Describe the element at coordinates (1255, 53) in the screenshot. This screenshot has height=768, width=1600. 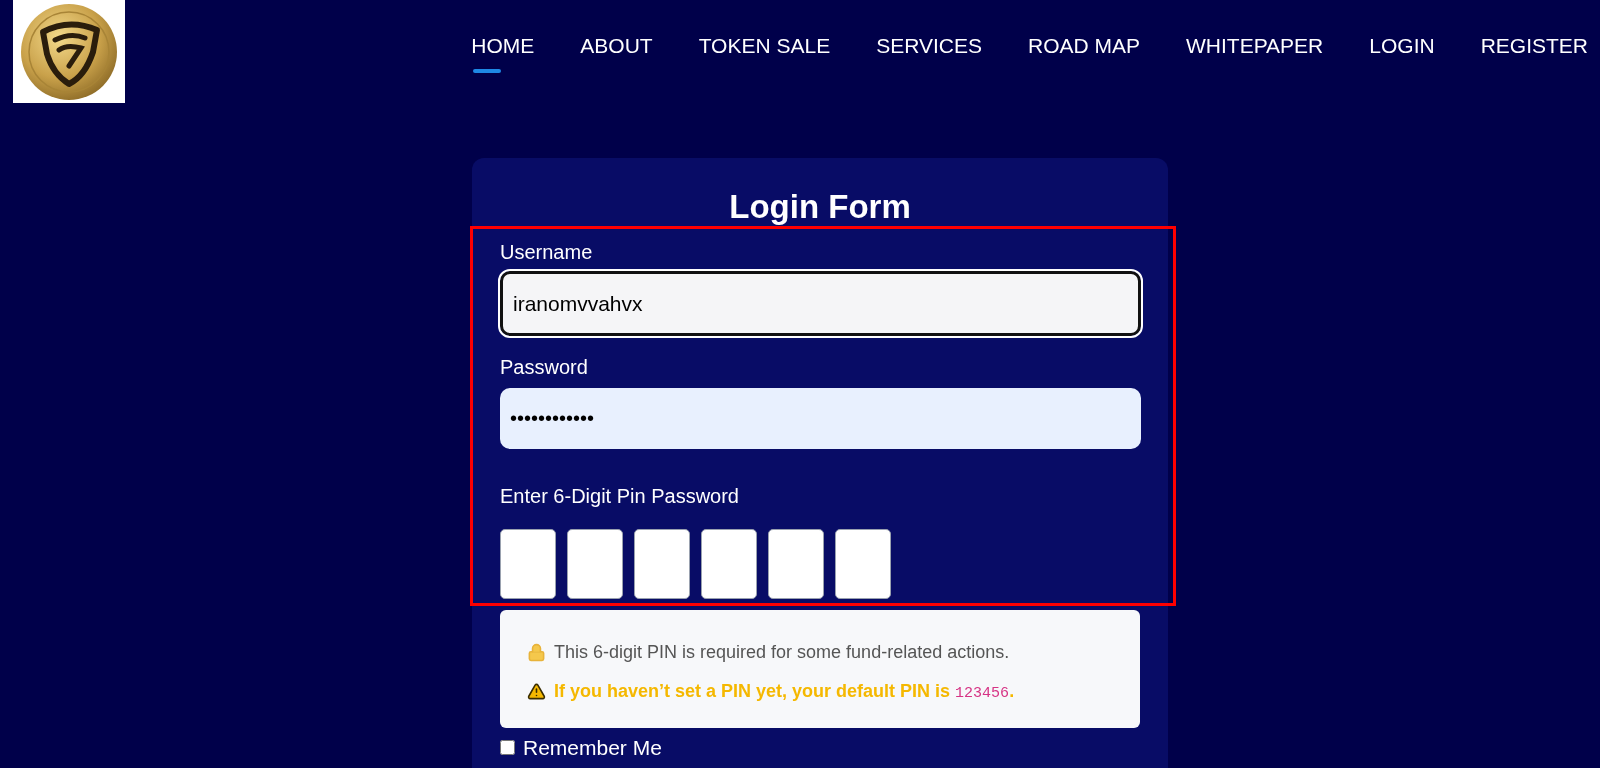
I see `nav-link: WHITEPAPER` at that location.